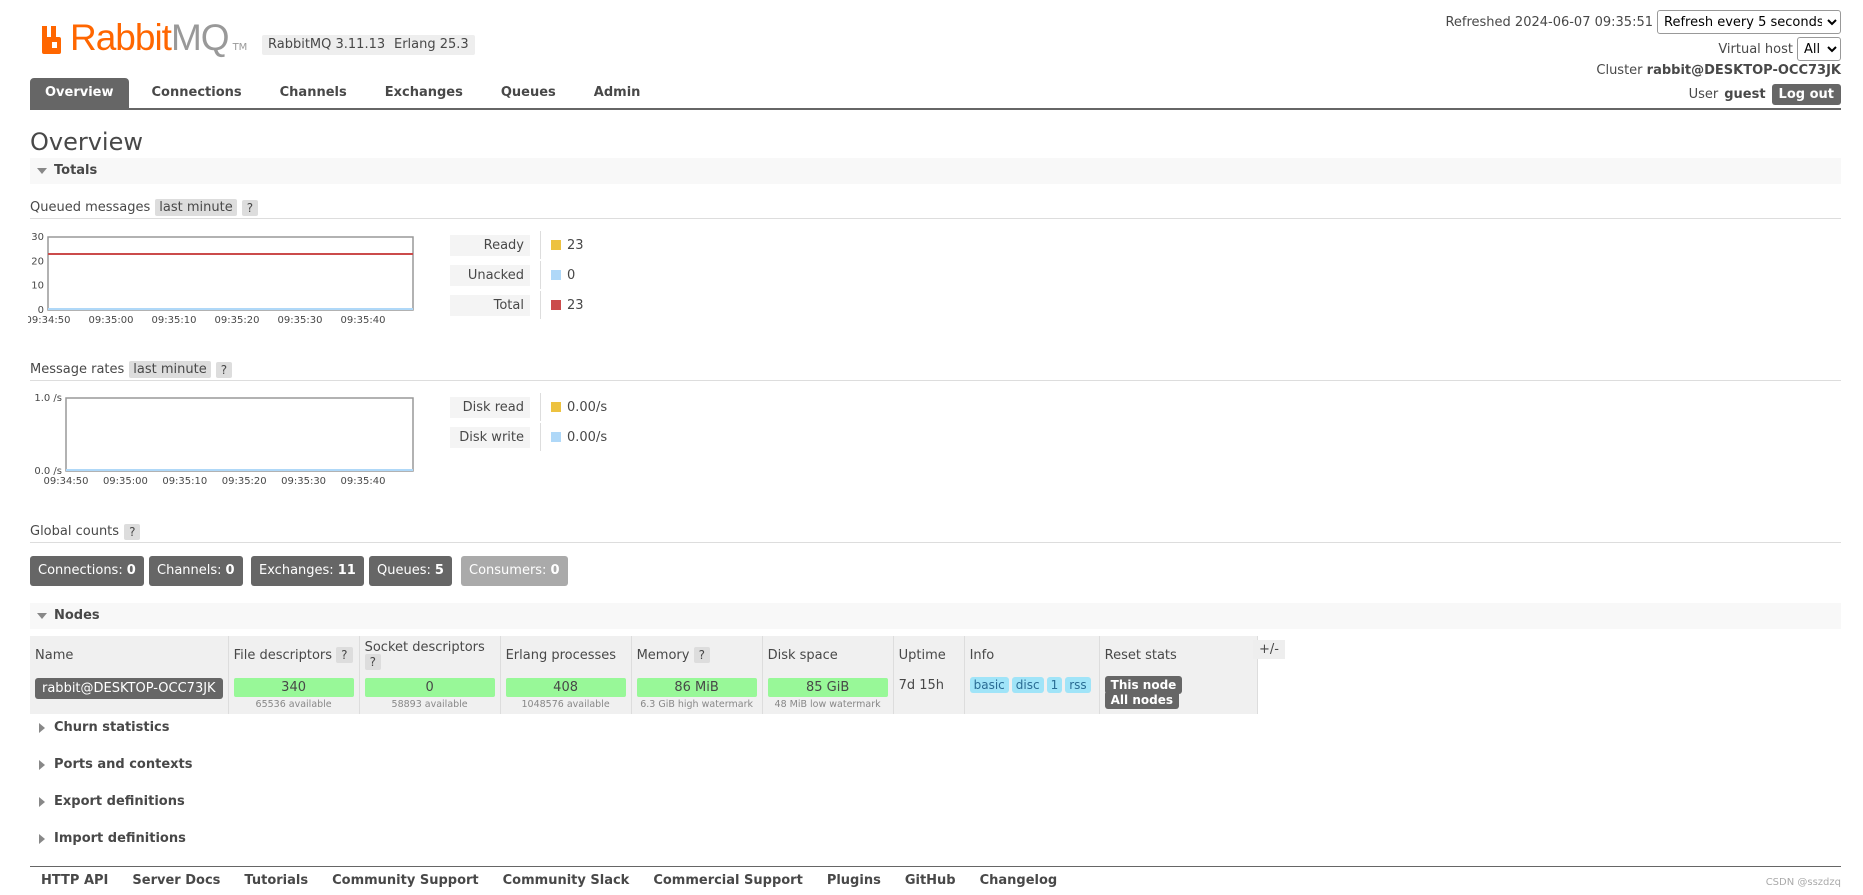 The image size is (1863, 895). I want to click on refreshed-label: Refreshed 2024-06-07 09:35:51, so click(1549, 22).